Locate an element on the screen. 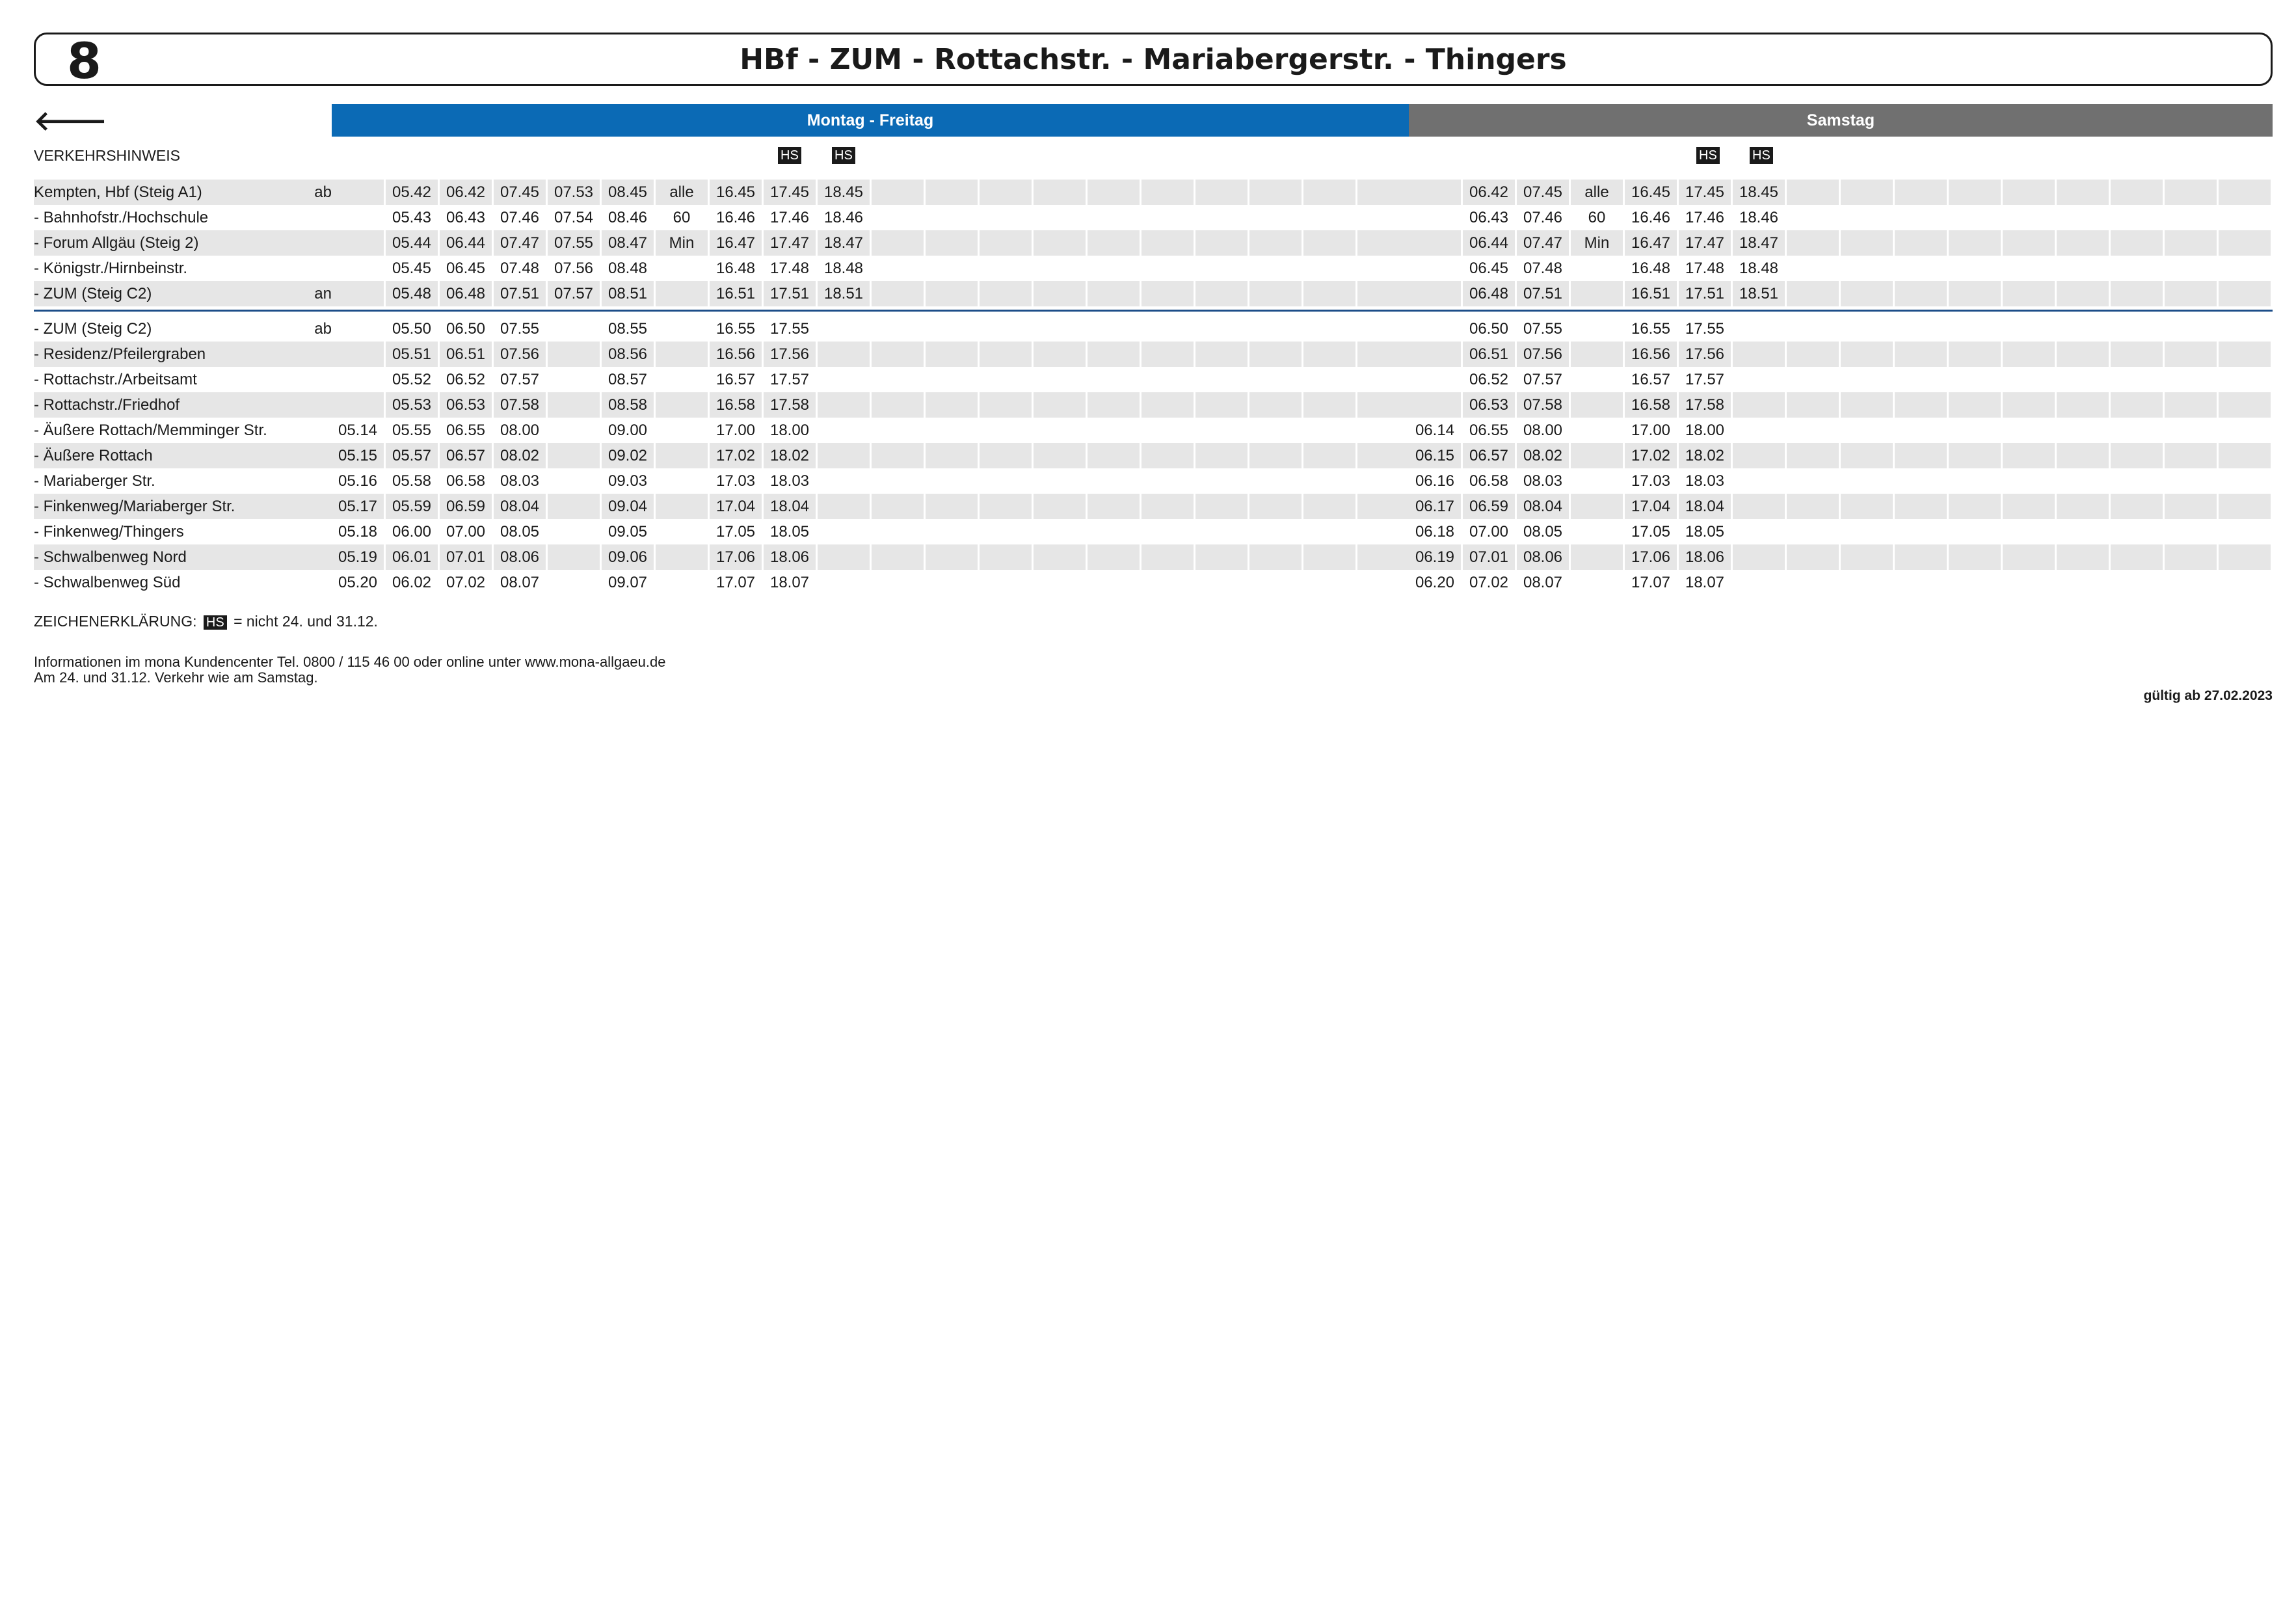 The height and width of the screenshot is (1621, 2296). saturday-time-cell: 06.59 is located at coordinates (1489, 506).